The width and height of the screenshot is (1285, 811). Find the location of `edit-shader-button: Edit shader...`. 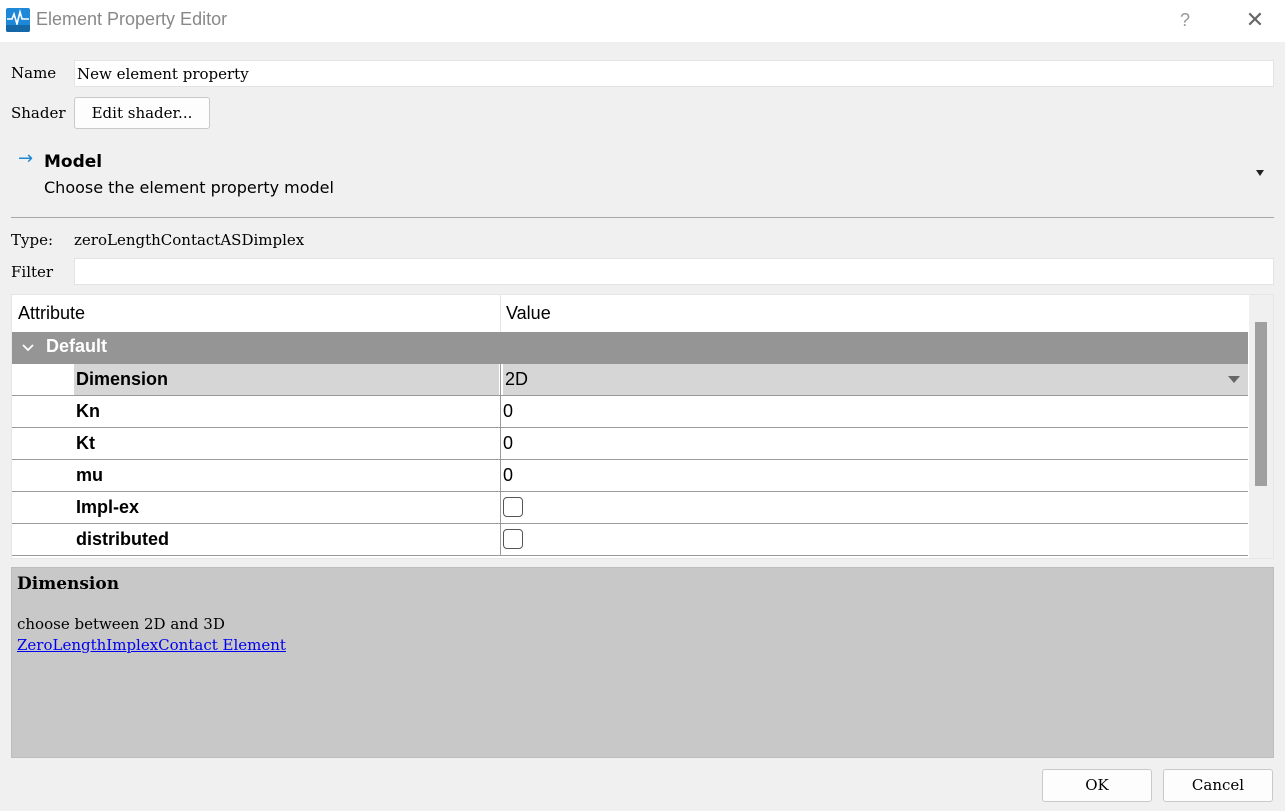

edit-shader-button: Edit shader... is located at coordinates (142, 113).